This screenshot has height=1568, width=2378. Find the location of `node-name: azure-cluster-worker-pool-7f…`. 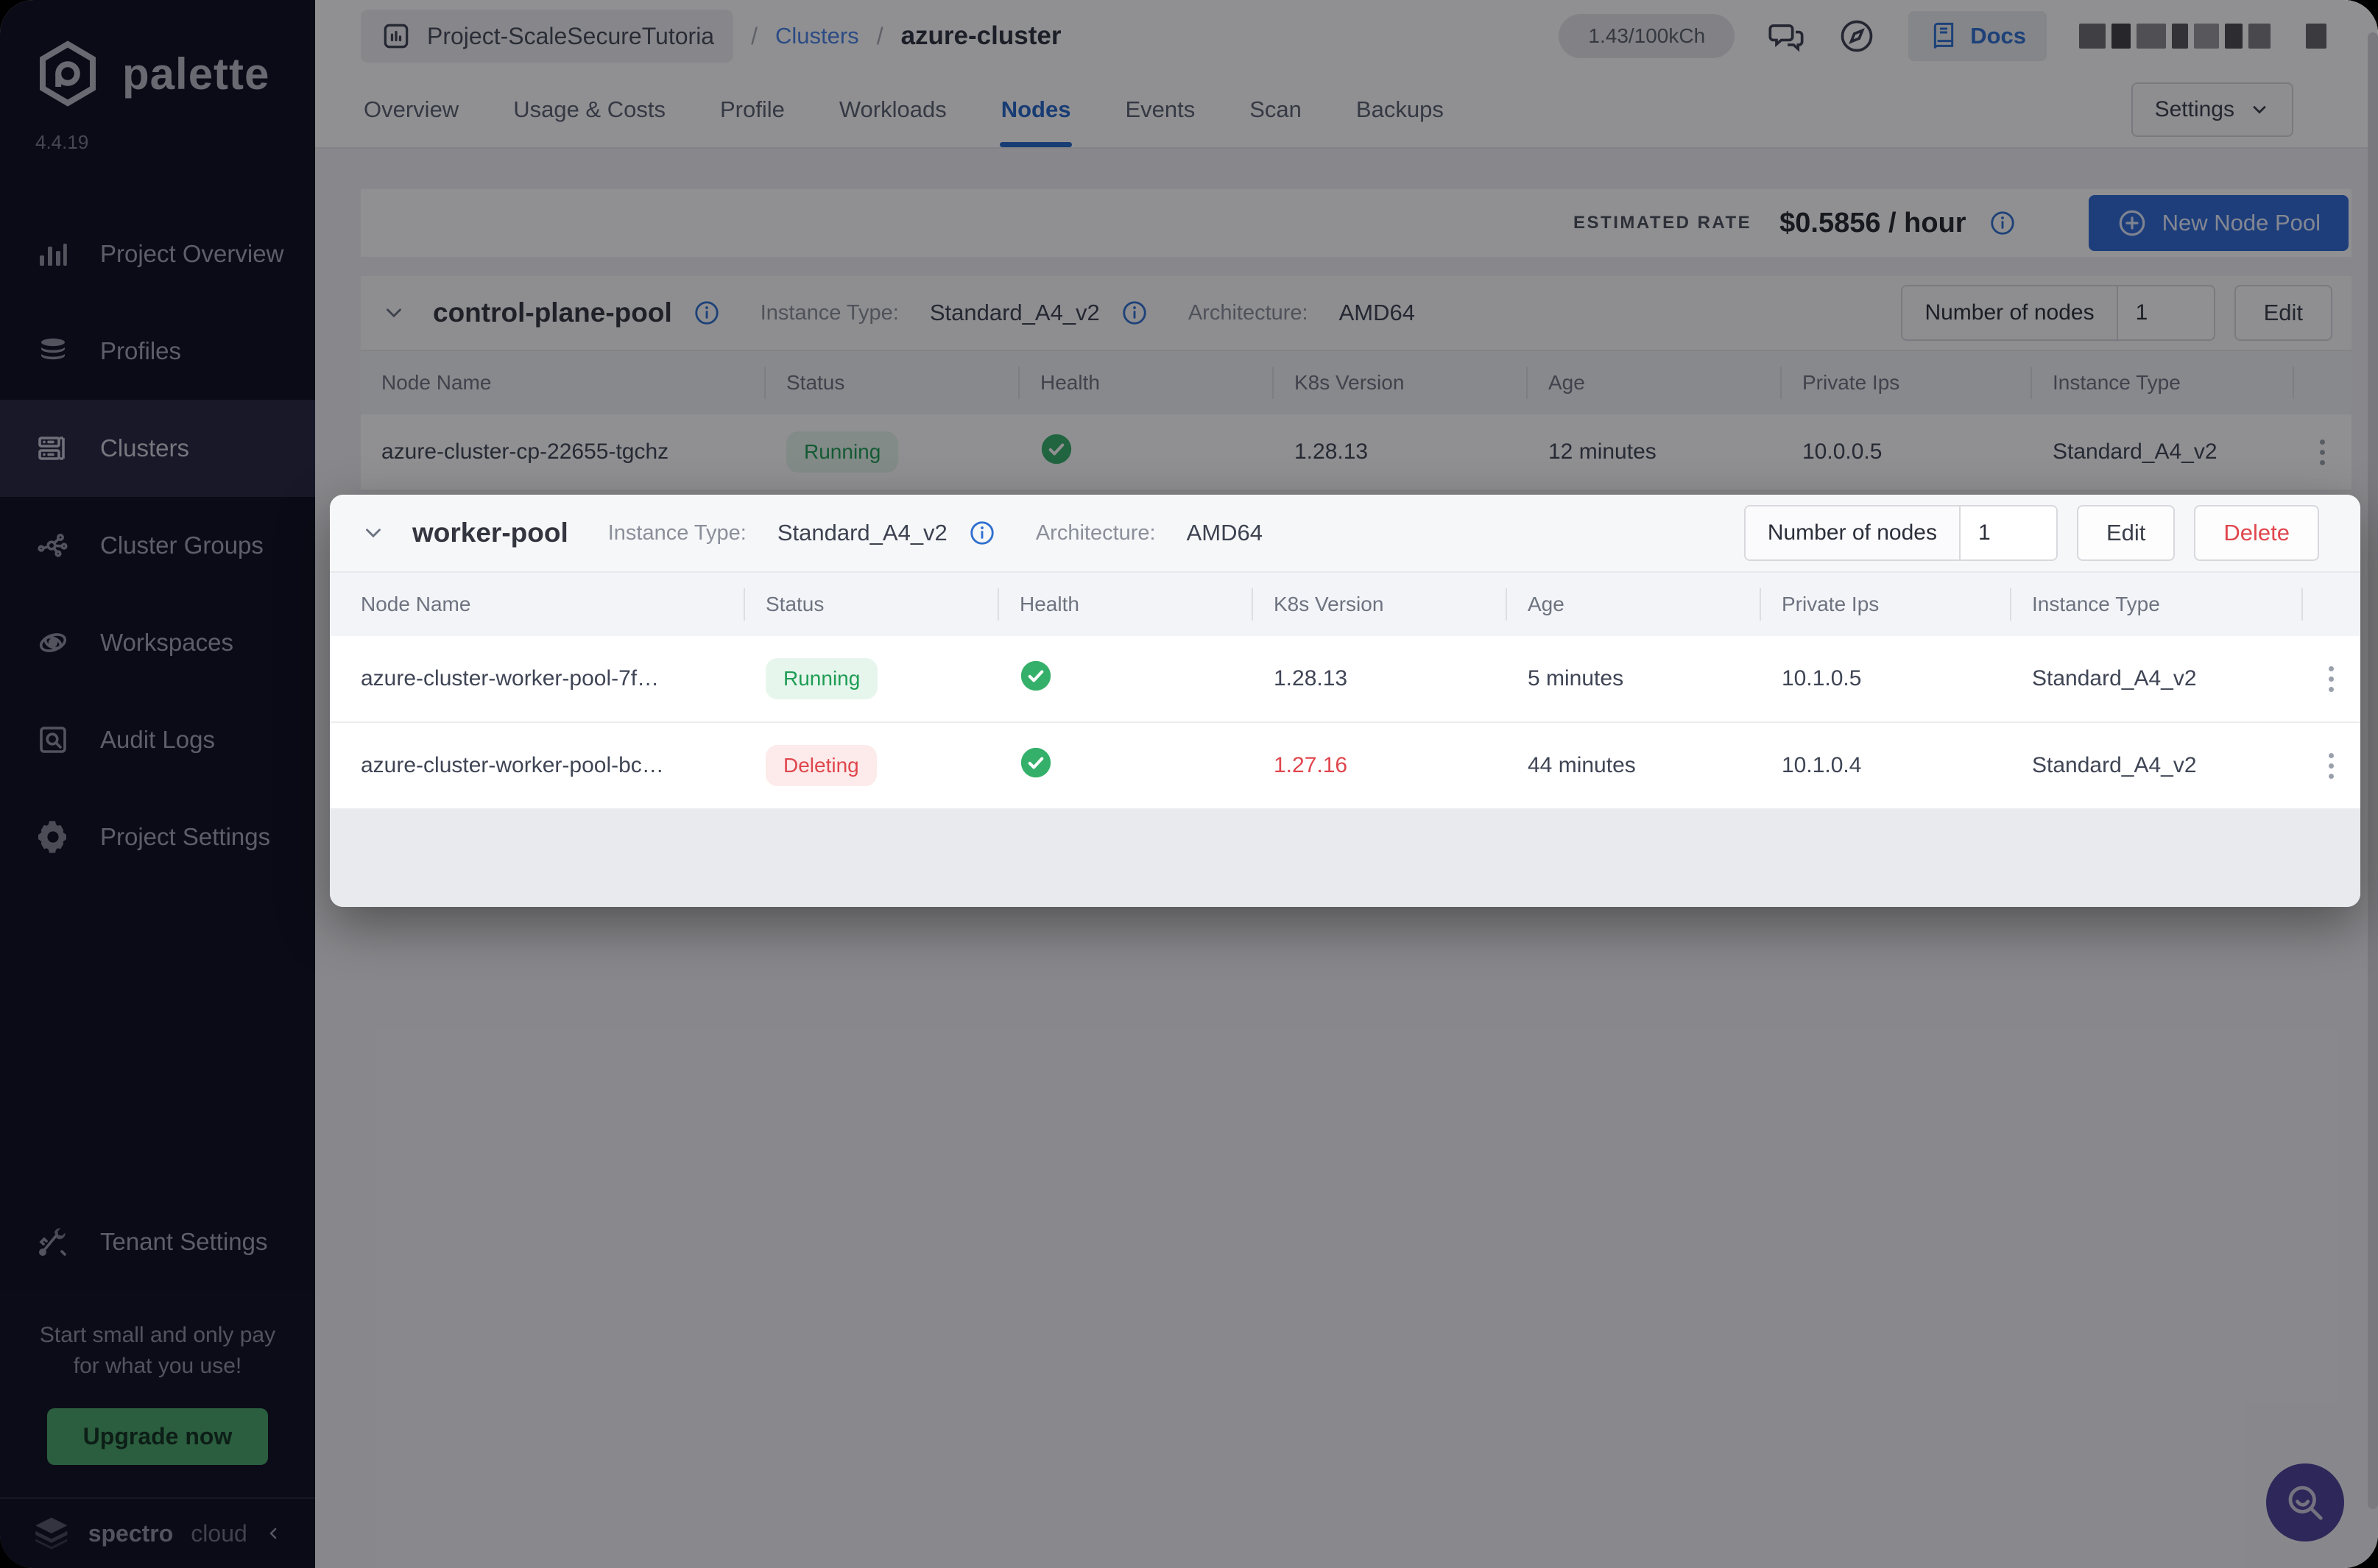

node-name: azure-cluster-worker-pool-7f… is located at coordinates (511, 678).